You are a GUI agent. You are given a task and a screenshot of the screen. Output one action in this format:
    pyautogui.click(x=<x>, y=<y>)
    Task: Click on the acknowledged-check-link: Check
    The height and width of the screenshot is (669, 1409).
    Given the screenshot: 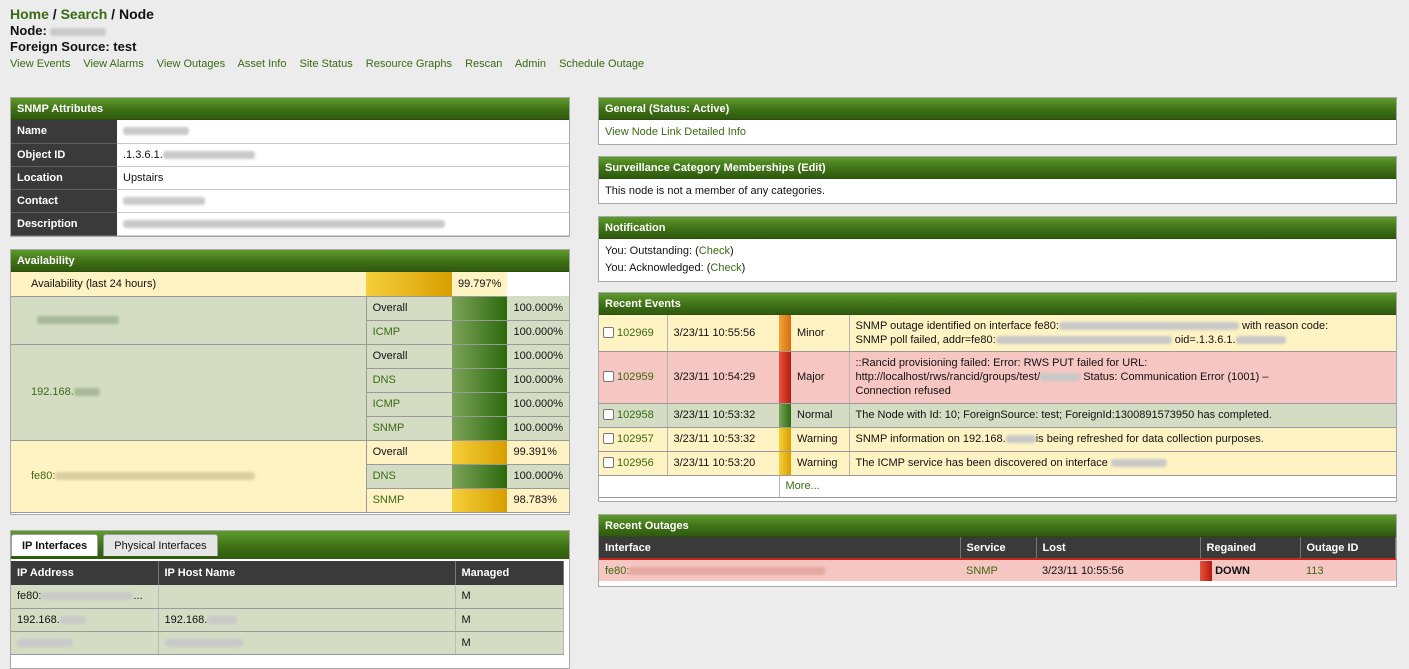 What is the action you would take?
    pyautogui.click(x=725, y=268)
    